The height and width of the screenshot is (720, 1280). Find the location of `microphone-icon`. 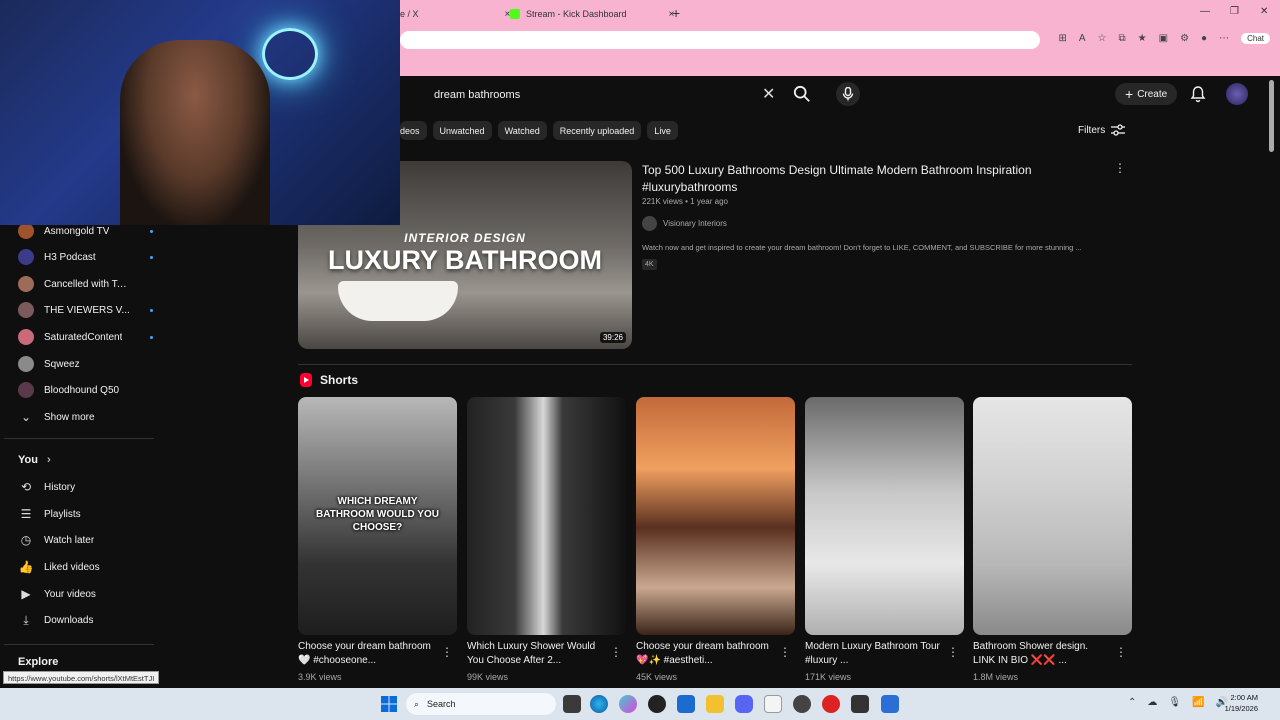

microphone-icon is located at coordinates (848, 94).